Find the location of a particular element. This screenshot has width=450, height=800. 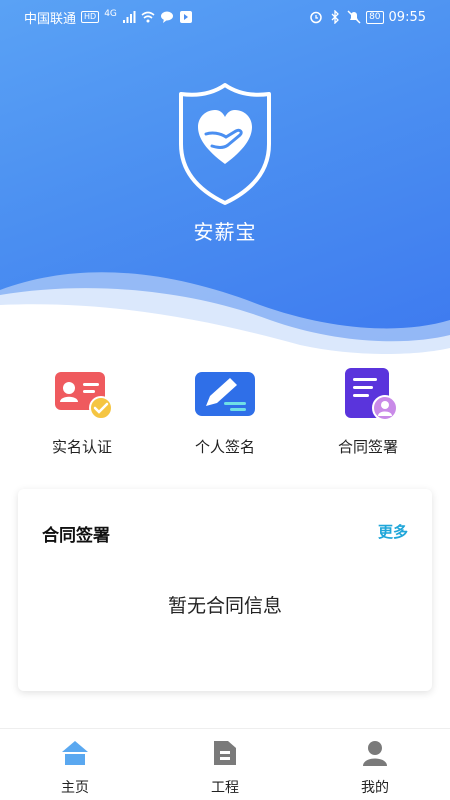

card-title: 合同签署 is located at coordinates (76, 536).